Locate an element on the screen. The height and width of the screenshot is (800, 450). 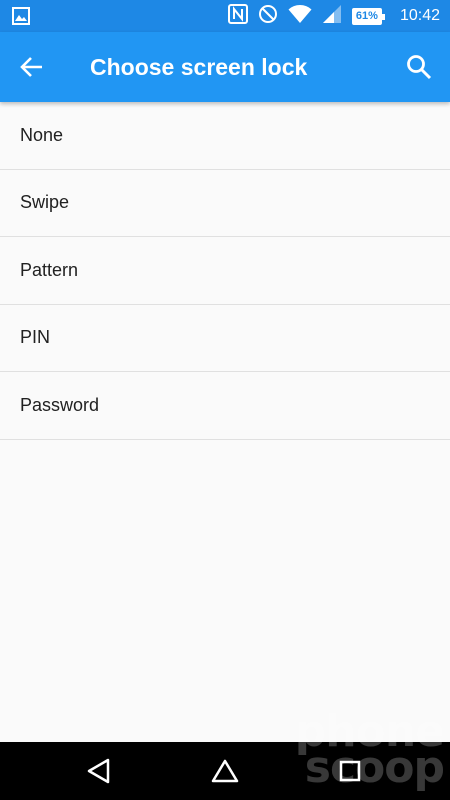
cell-signal-icon is located at coordinates (332, 16).